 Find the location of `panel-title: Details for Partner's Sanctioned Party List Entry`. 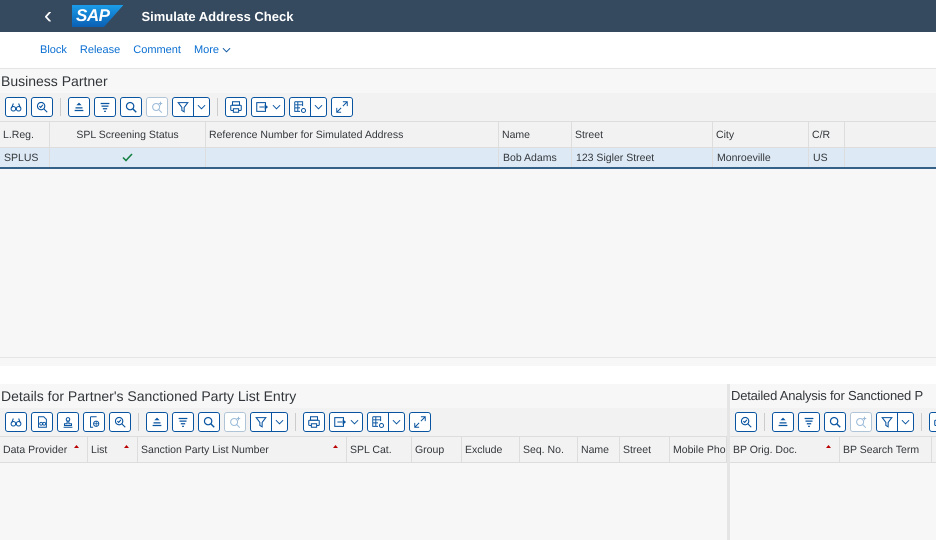

panel-title: Details for Partner's Sanctioned Party List Entry is located at coordinates (149, 396).